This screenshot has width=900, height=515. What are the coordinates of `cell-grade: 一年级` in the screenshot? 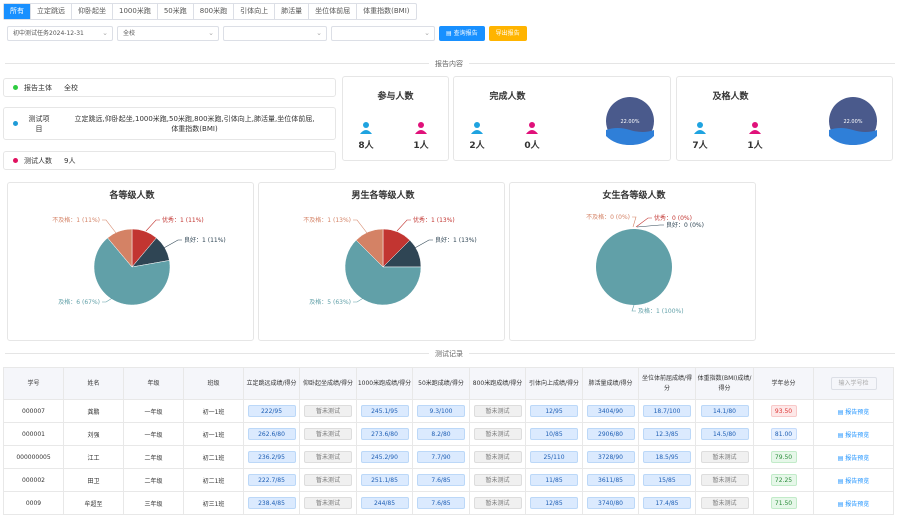 It's located at (153, 434).